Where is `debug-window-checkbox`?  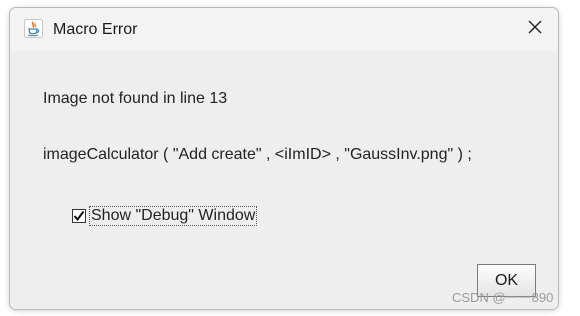 debug-window-checkbox is located at coordinates (79, 216).